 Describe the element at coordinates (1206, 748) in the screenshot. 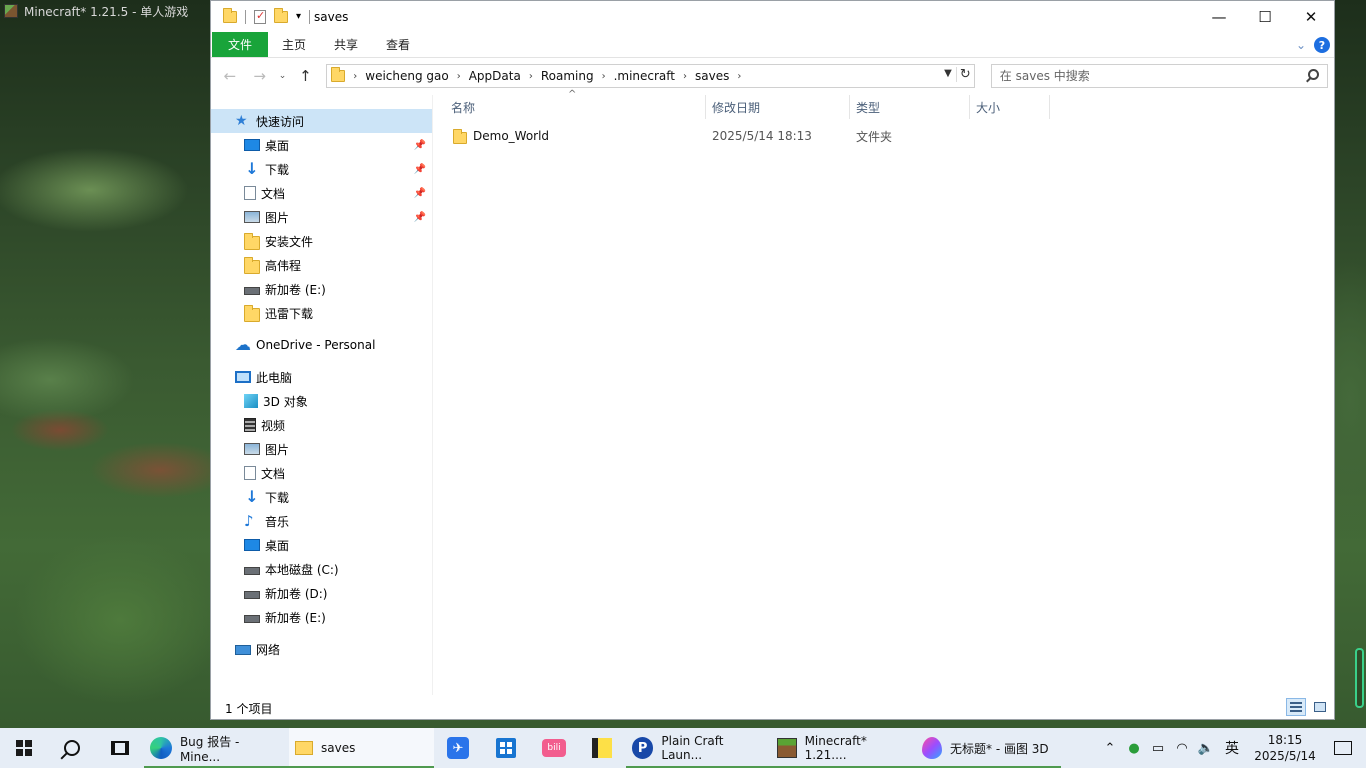

I see `volume-icon: 🔈` at that location.